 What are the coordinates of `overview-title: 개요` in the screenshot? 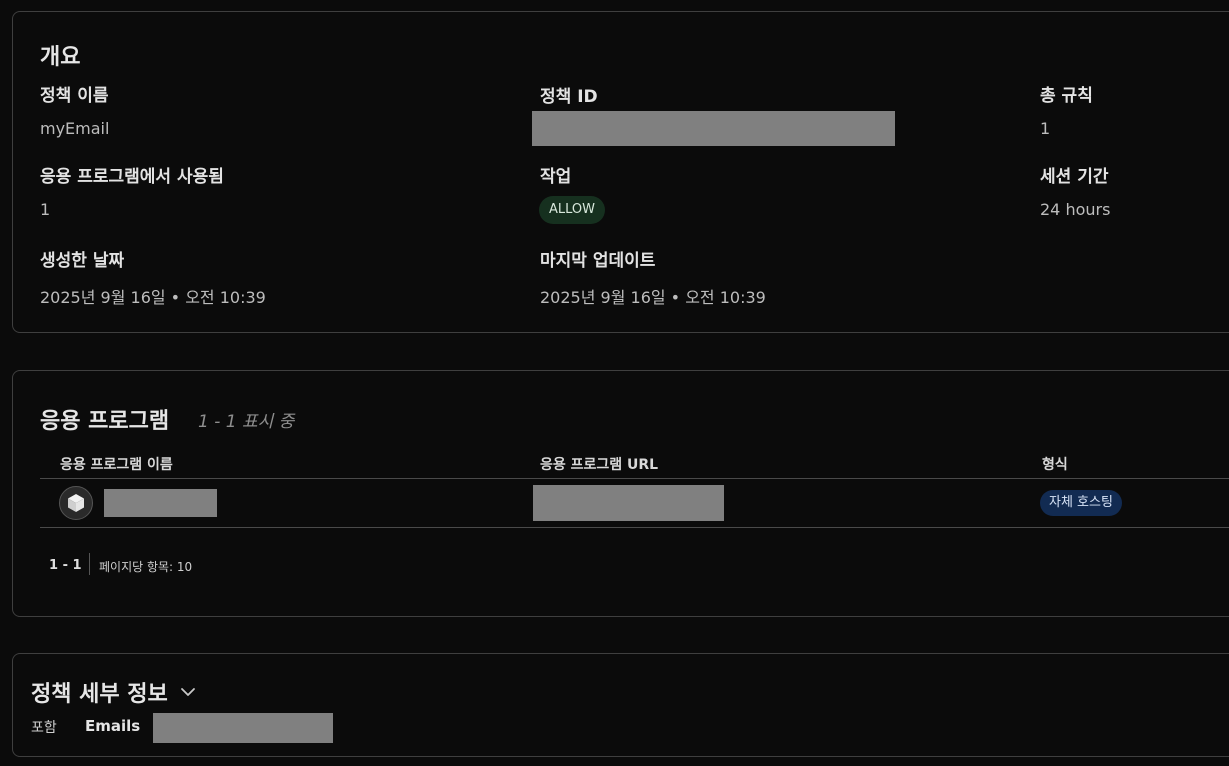 It's located at (60, 57).